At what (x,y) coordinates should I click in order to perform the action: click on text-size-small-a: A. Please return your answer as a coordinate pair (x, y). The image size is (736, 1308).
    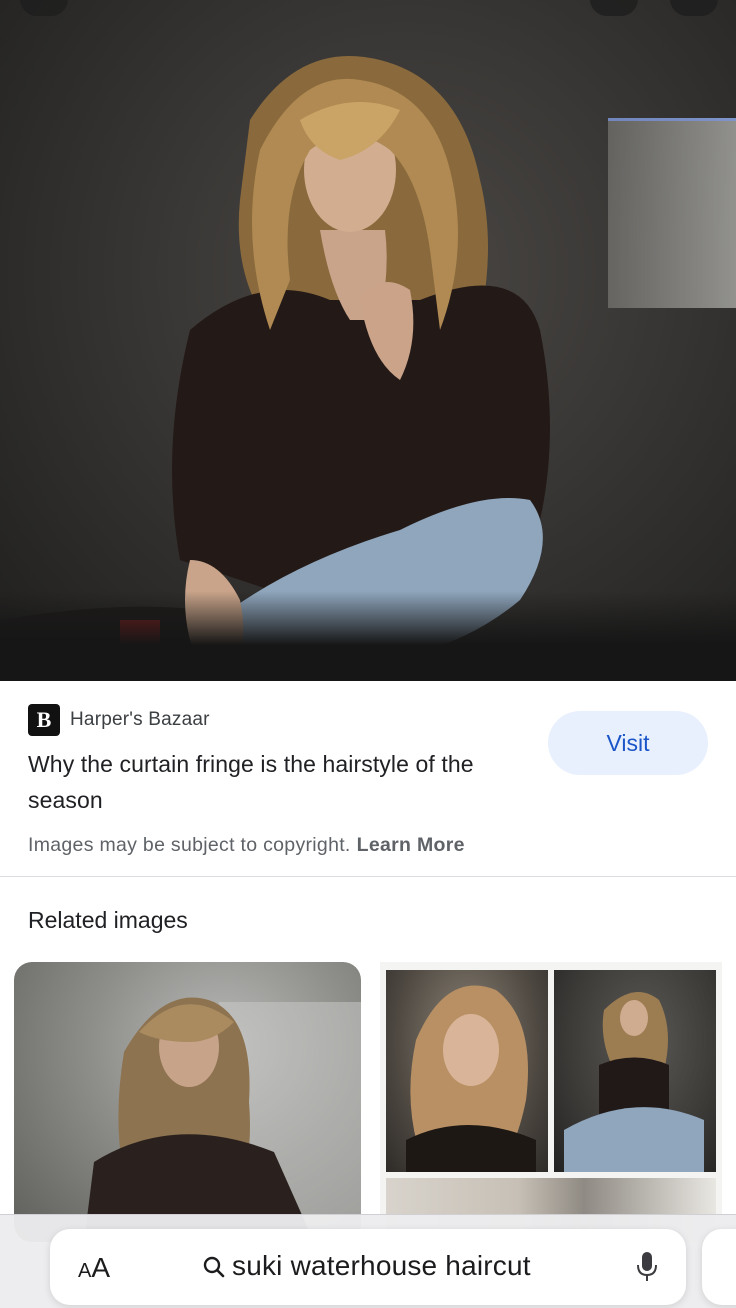
    Looking at the image, I should click on (85, 1271).